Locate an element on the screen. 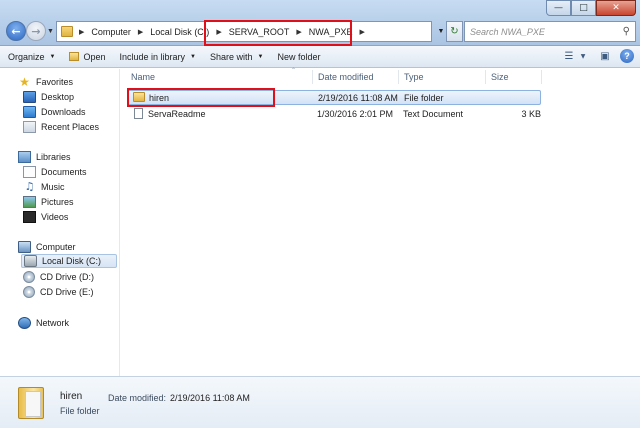 Image resolution: width=640 pixels, height=428 pixels. new-folder-button: New folder is located at coordinates (298, 57).